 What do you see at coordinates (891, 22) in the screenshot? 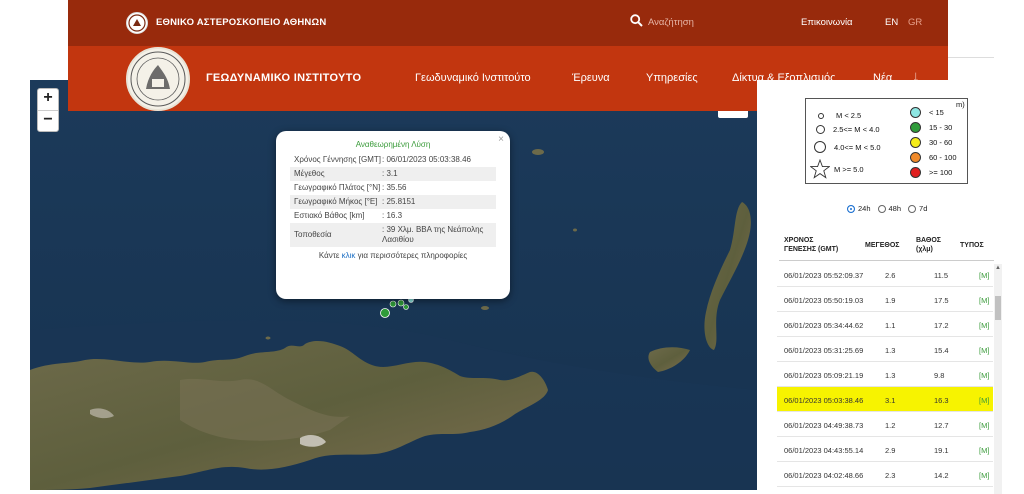
I see `lang-en-link: EN` at bounding box center [891, 22].